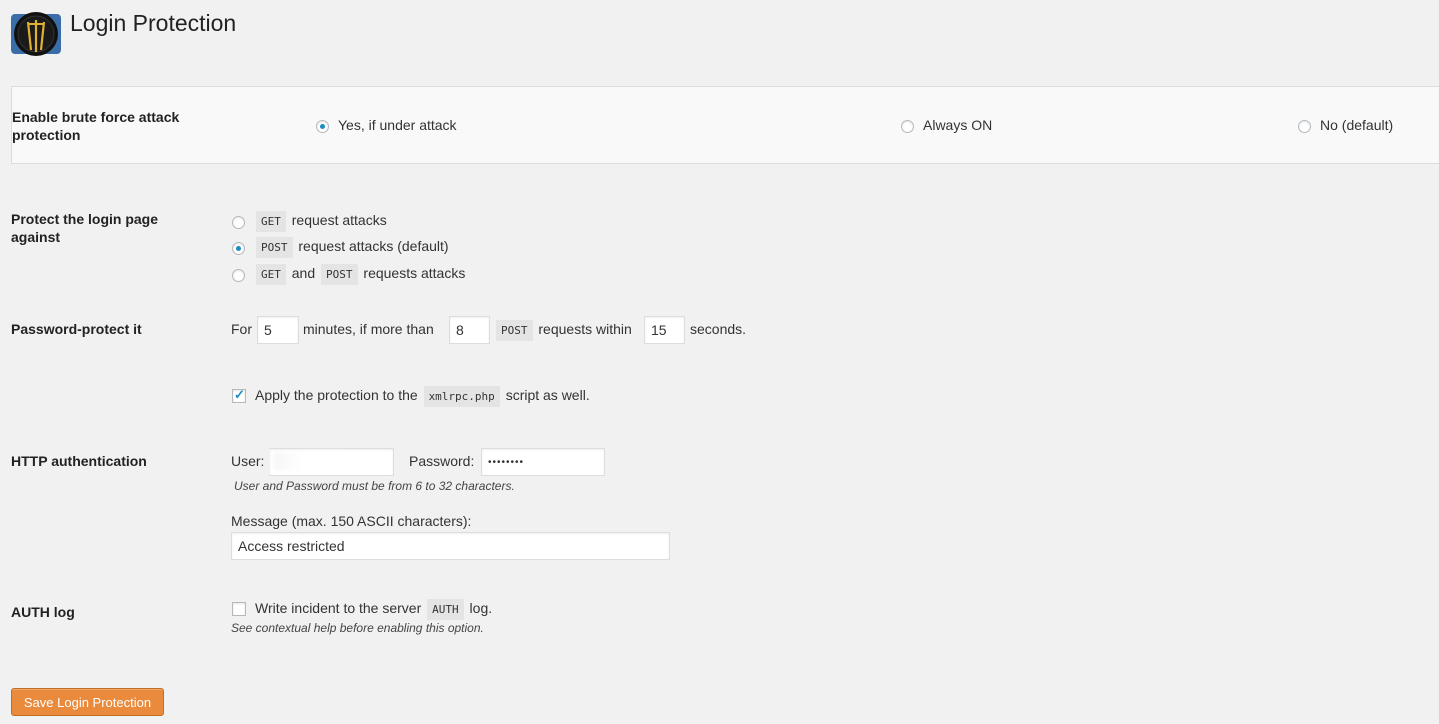  I want to click on brute-force-always-label: Always ON, so click(957, 125).